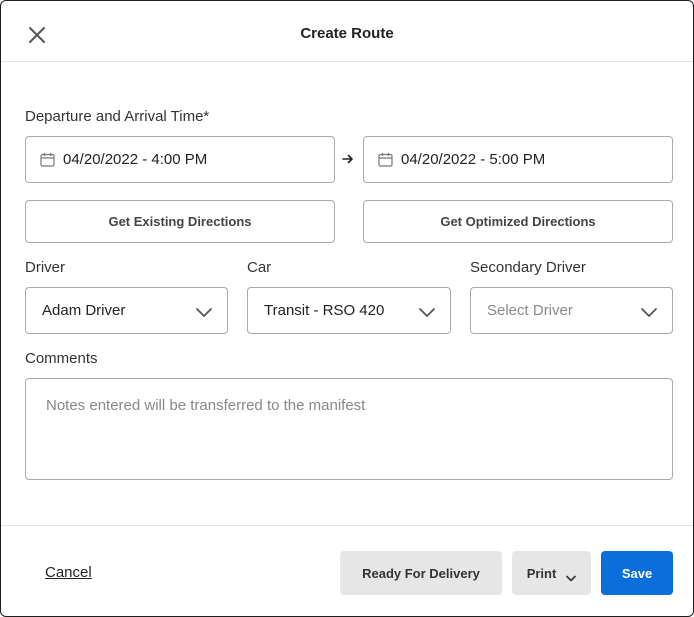  What do you see at coordinates (518, 221) in the screenshot?
I see `get-optimized-directions-button: Get Optimized Directions` at bounding box center [518, 221].